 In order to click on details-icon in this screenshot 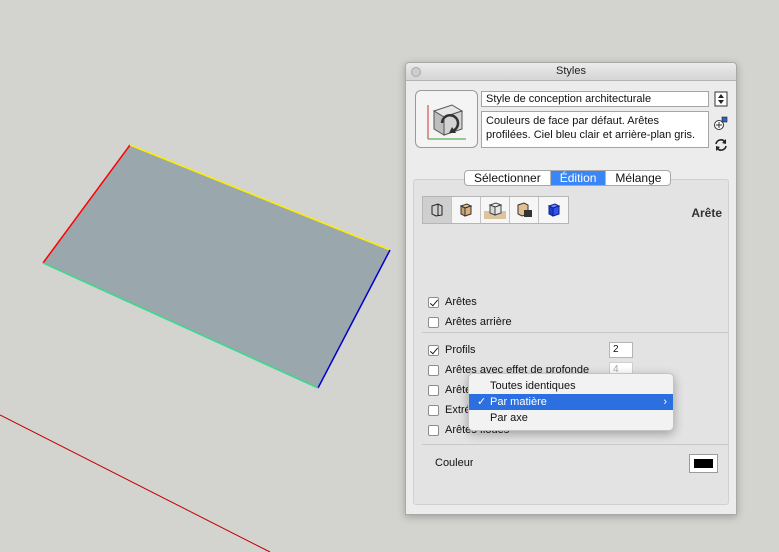, I will do `click(721, 99)`.